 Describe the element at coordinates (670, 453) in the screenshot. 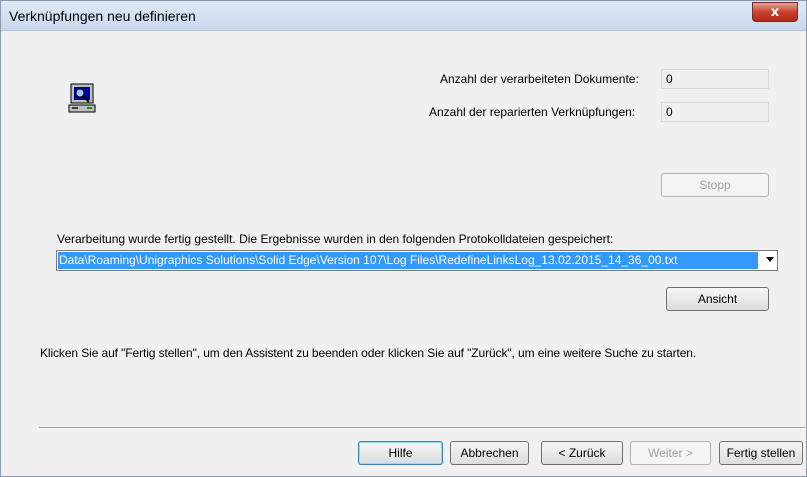

I see `next-button: Weiter >` at that location.